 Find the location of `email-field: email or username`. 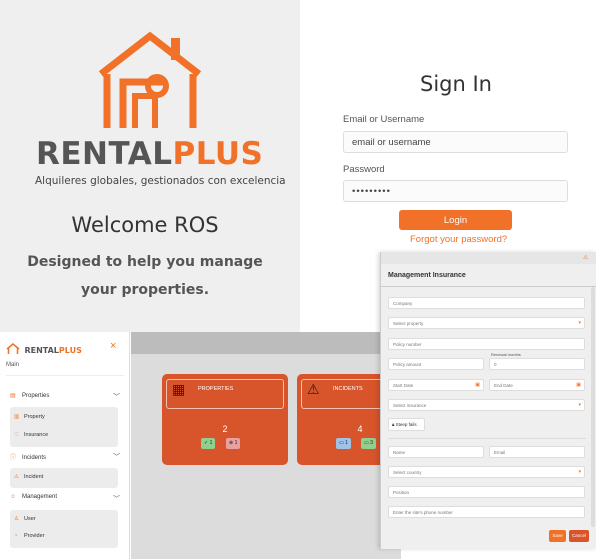

email-field: email or username is located at coordinates (455, 142).